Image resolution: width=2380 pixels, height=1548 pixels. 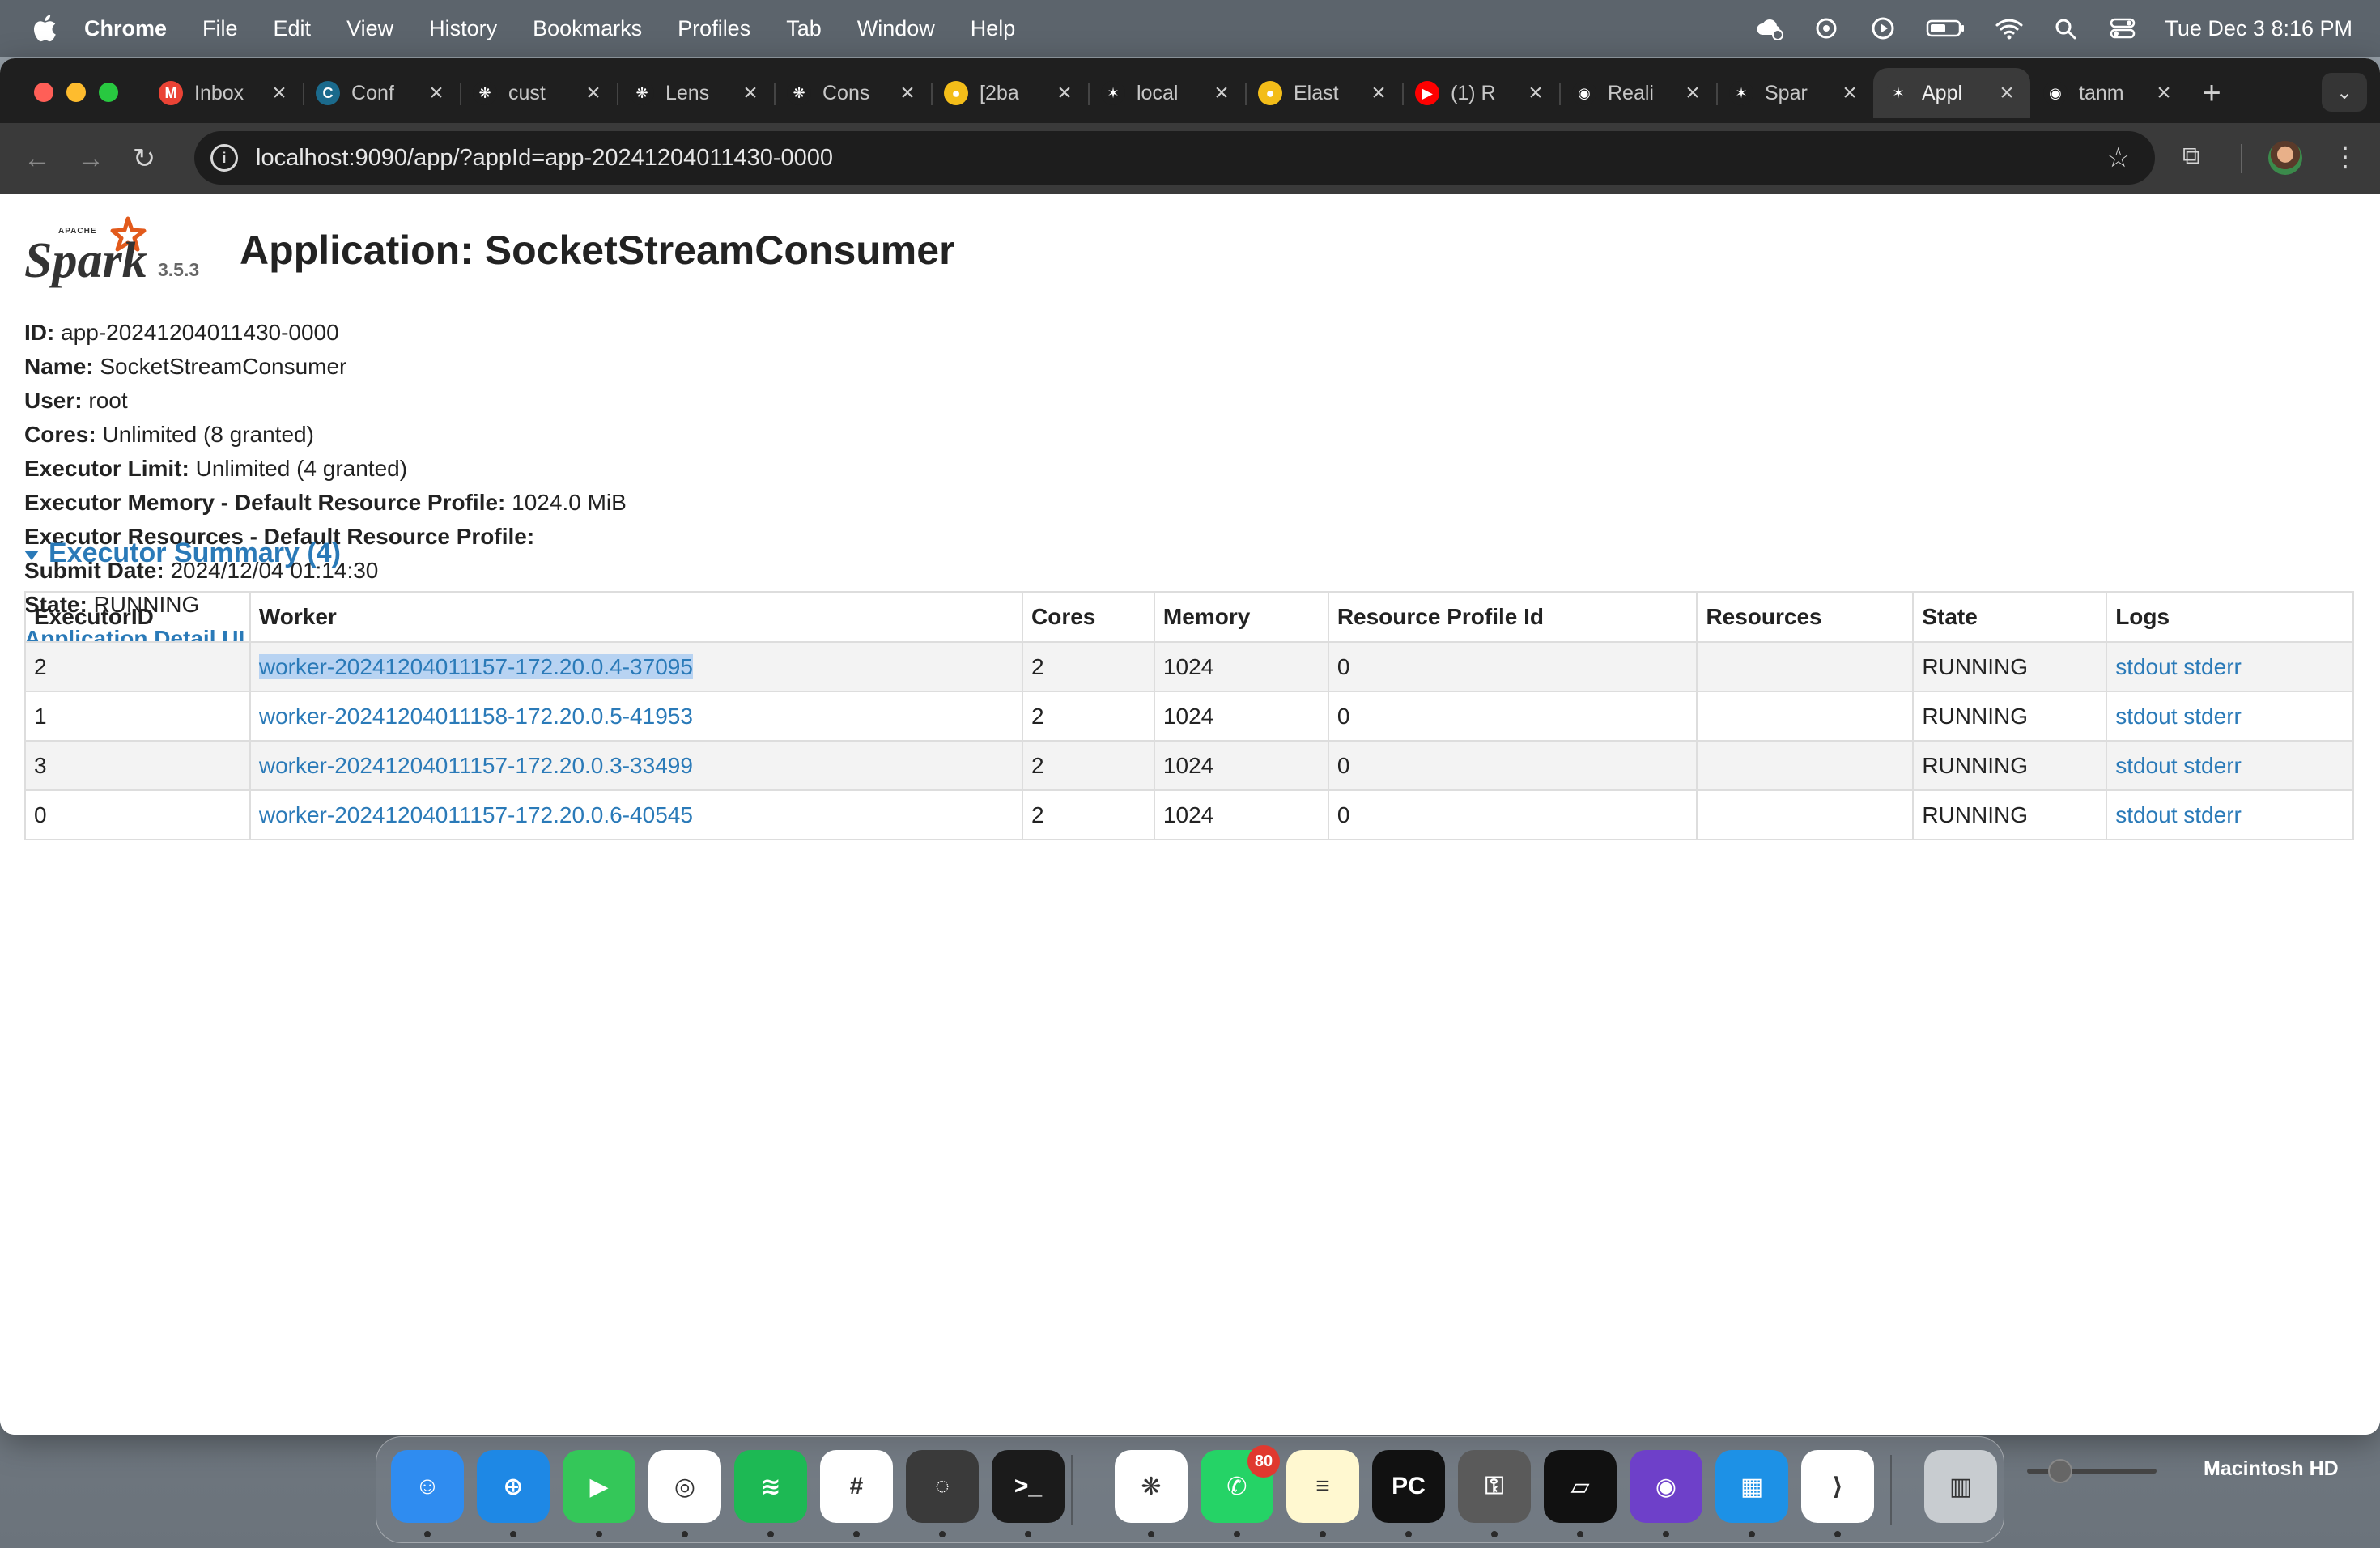 What do you see at coordinates (1580, 1486) in the screenshot?
I see `cursor-icon: ▱` at bounding box center [1580, 1486].